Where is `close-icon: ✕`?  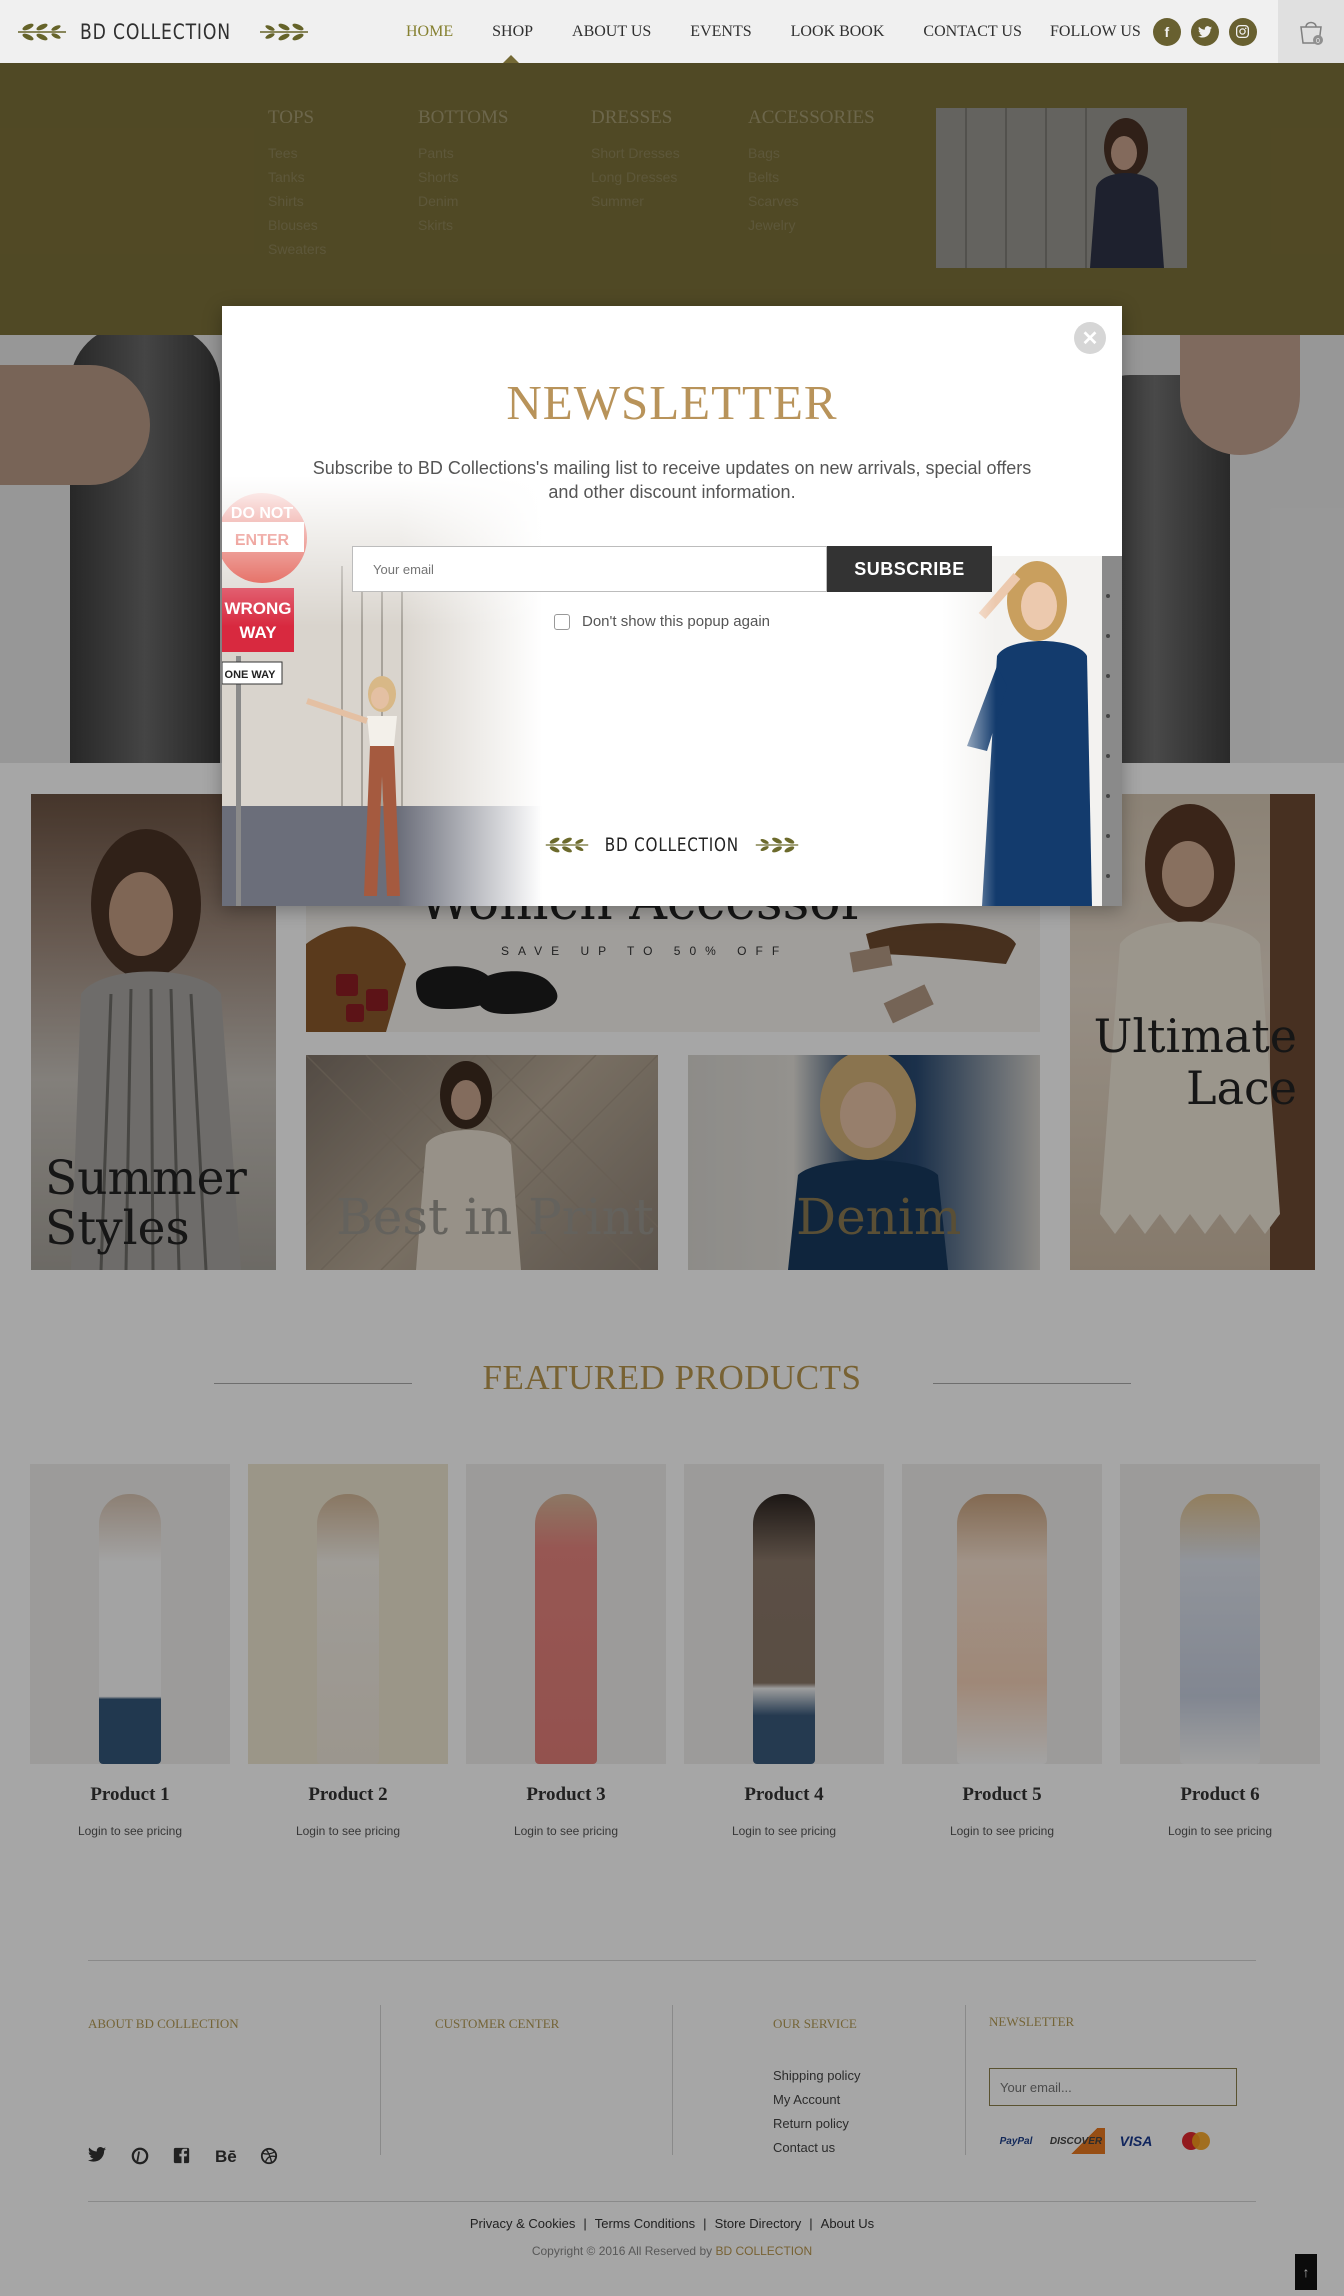
close-icon: ✕ is located at coordinates (1090, 338).